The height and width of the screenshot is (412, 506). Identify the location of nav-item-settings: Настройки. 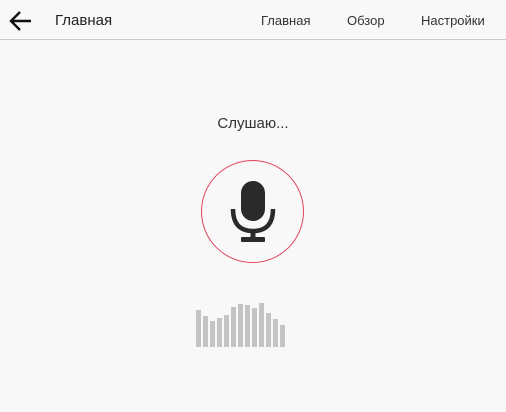
(453, 20).